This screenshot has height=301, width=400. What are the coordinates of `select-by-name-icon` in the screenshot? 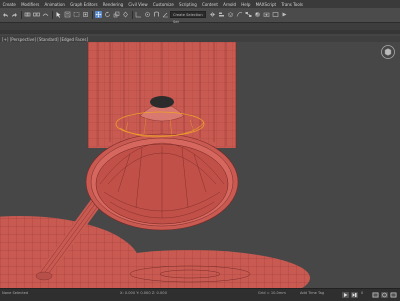 It's located at (67, 14).